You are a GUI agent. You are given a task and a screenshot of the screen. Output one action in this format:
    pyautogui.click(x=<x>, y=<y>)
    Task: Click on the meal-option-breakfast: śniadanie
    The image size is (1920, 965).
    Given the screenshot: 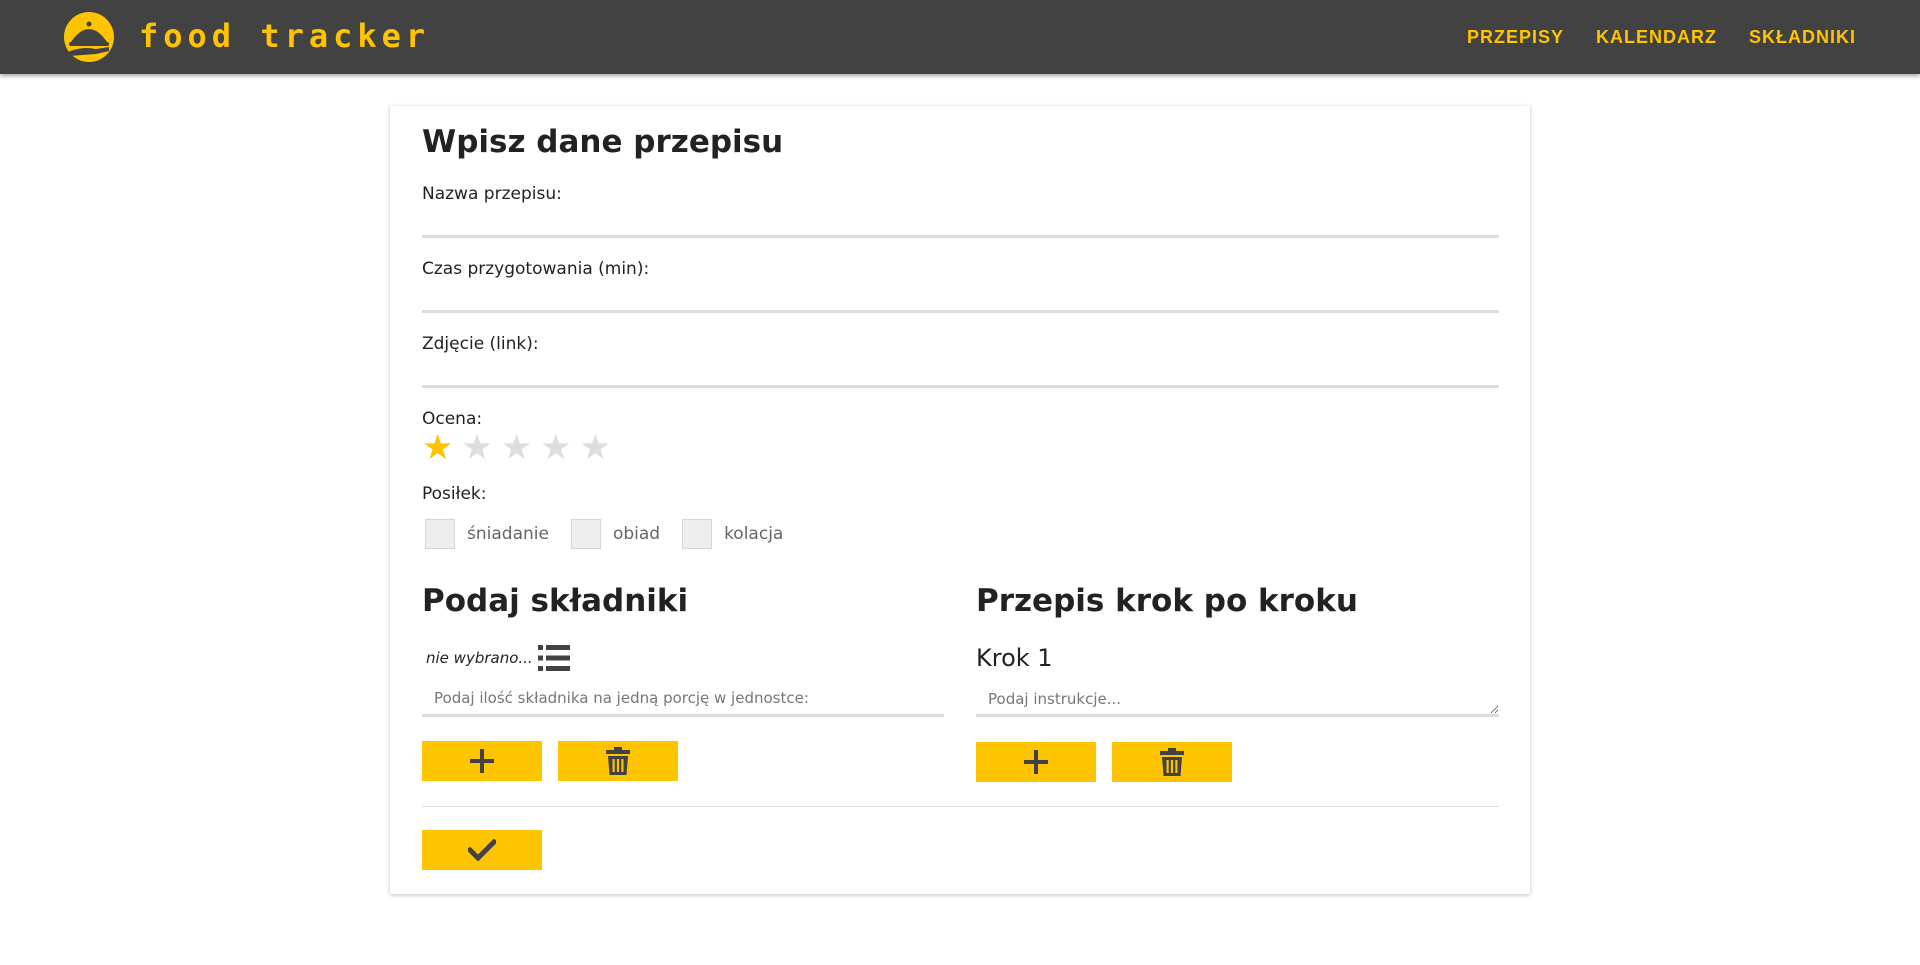 What is the action you would take?
    pyautogui.click(x=487, y=534)
    